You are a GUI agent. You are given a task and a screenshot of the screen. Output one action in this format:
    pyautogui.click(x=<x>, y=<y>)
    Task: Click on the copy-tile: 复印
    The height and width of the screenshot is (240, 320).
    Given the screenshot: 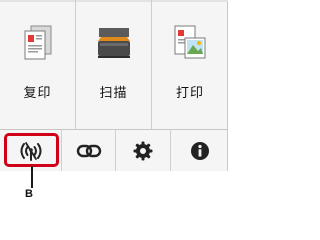 What is the action you would take?
    pyautogui.click(x=38, y=64)
    